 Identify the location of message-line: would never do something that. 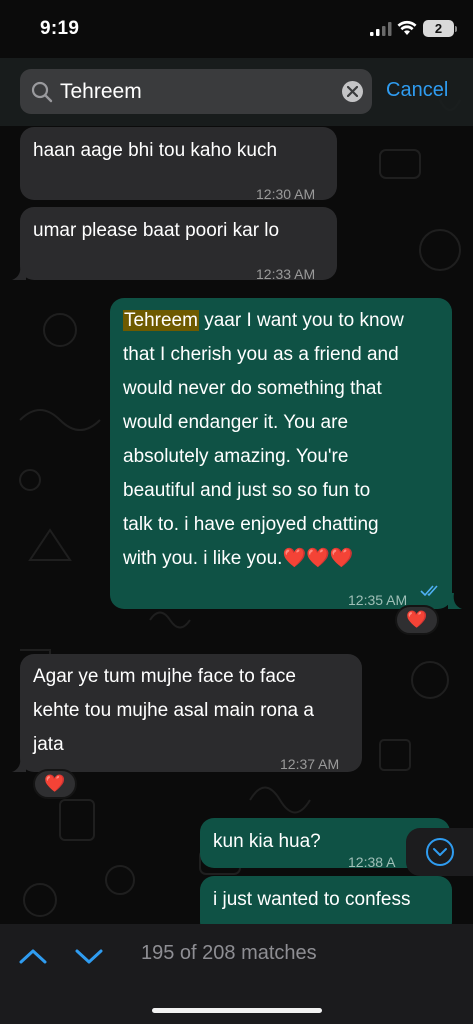
(252, 388).